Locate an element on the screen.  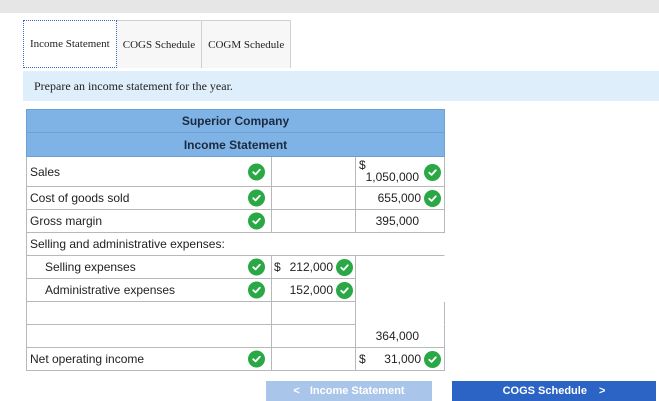
label-cell-gross-margin: Gross margin is located at coordinates (149, 221).